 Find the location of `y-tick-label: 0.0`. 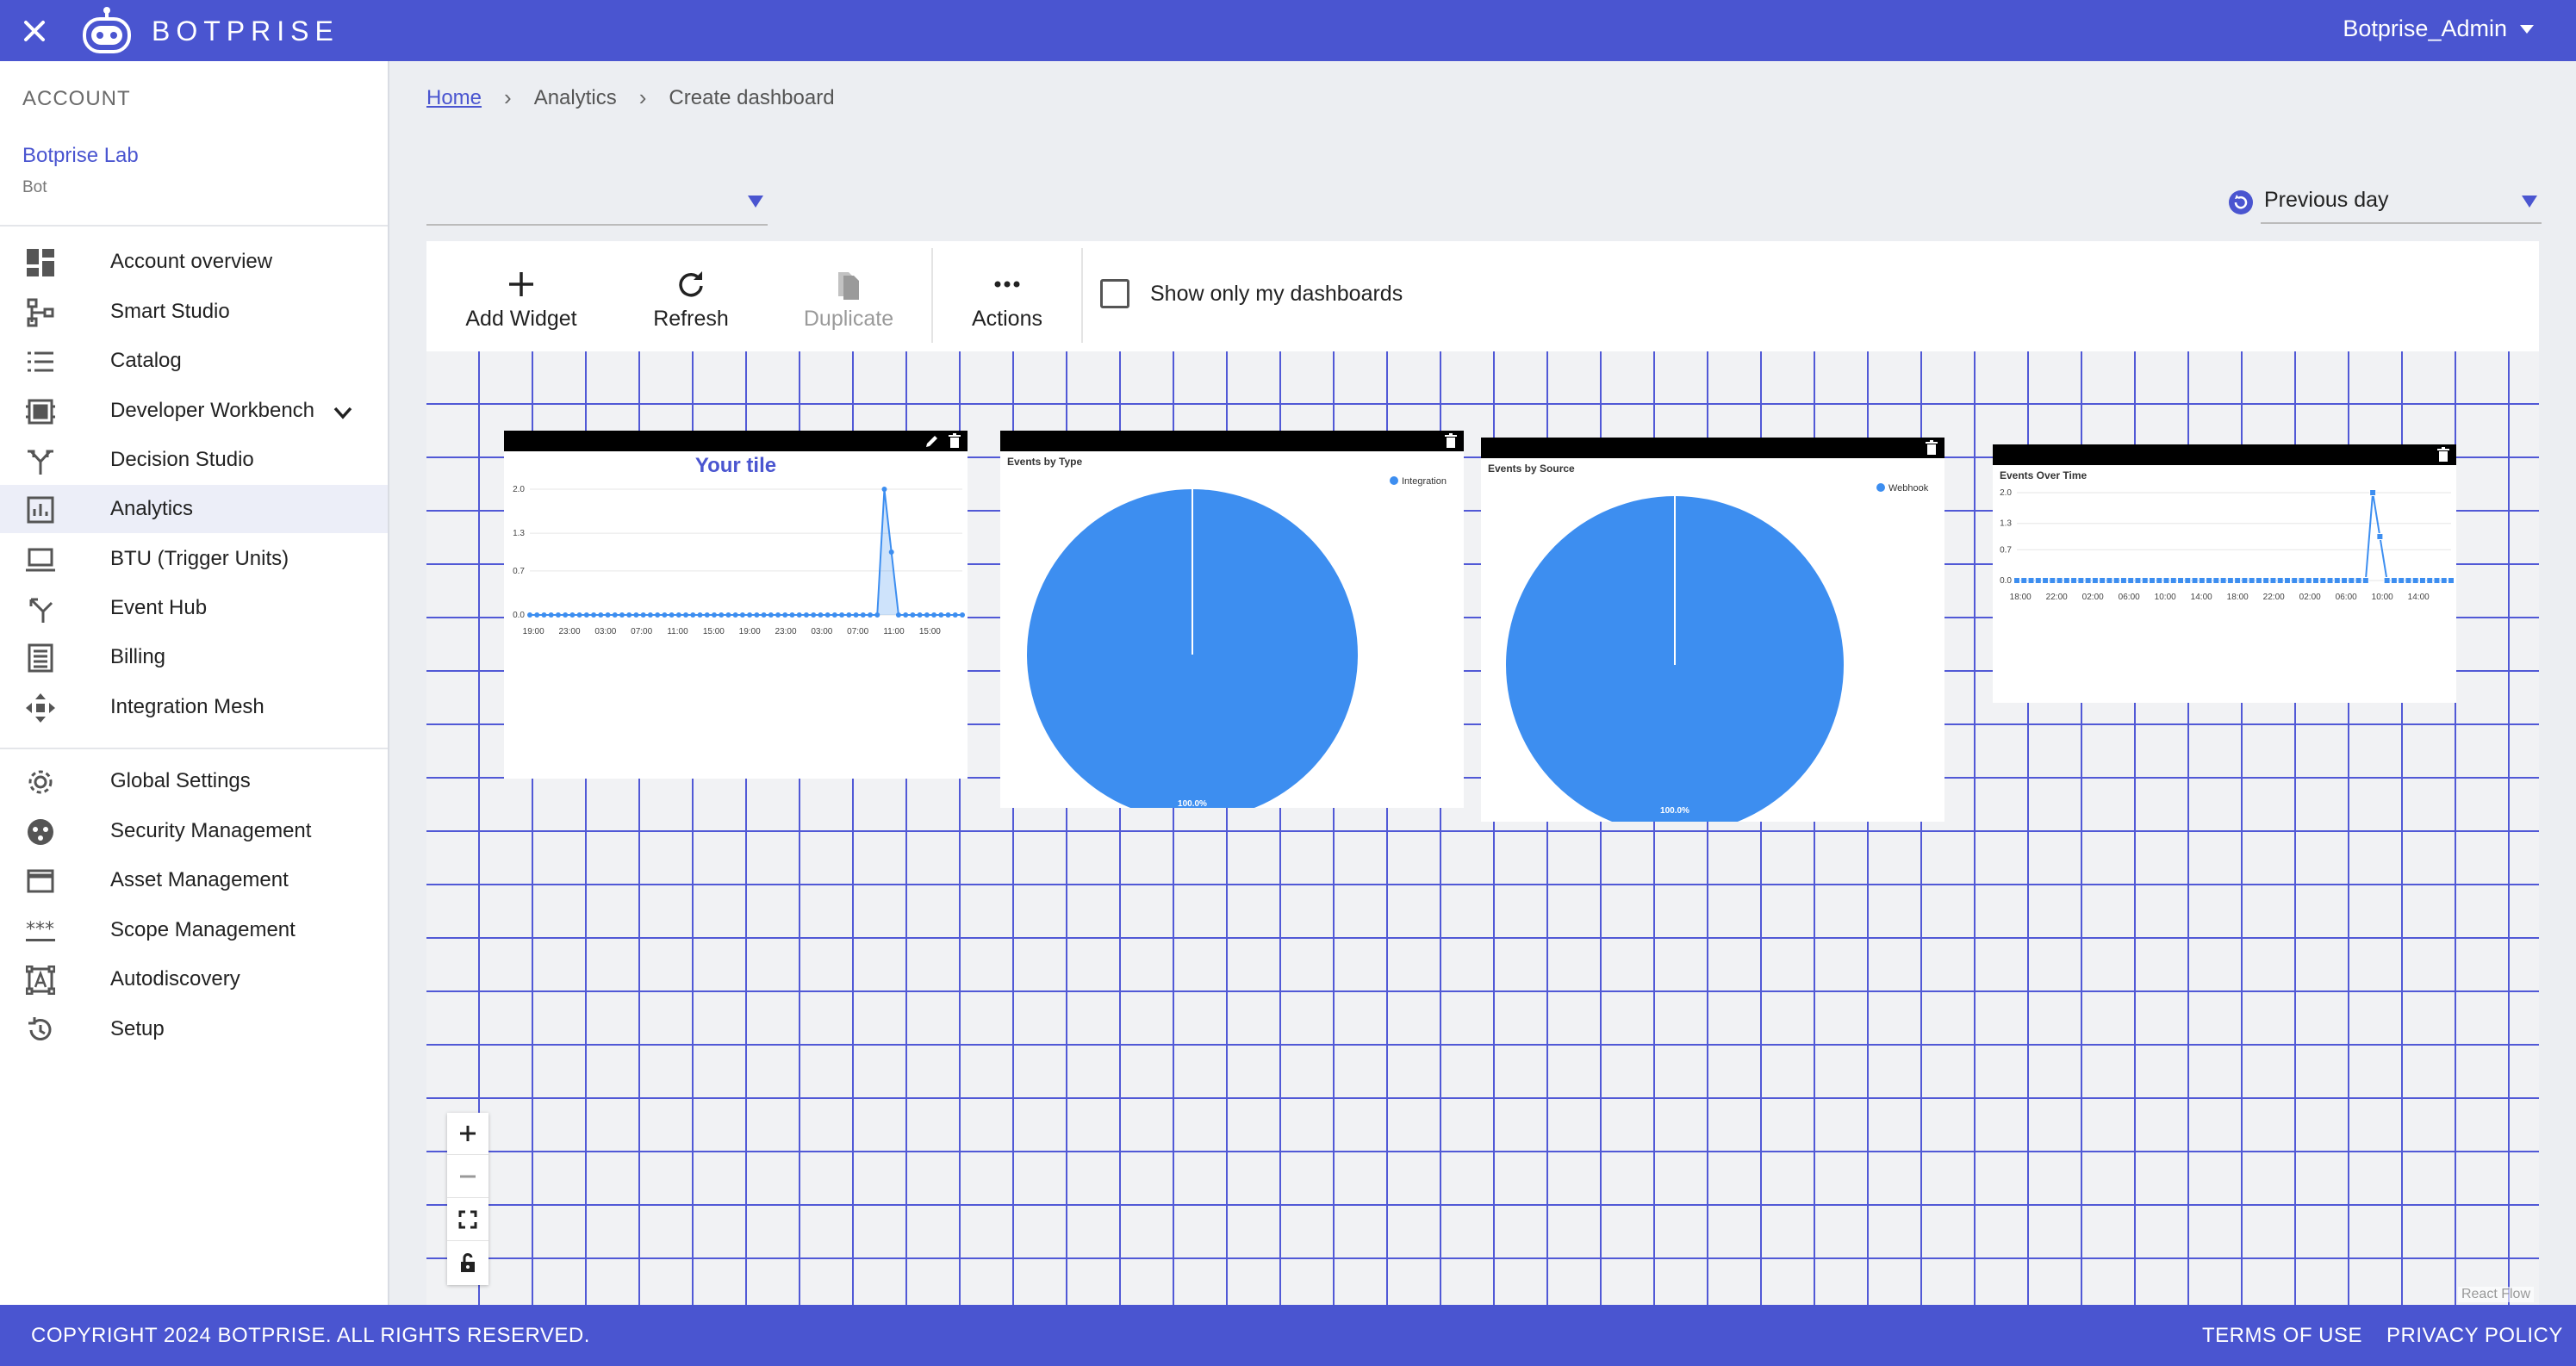

y-tick-label: 0.0 is located at coordinates (519, 615).